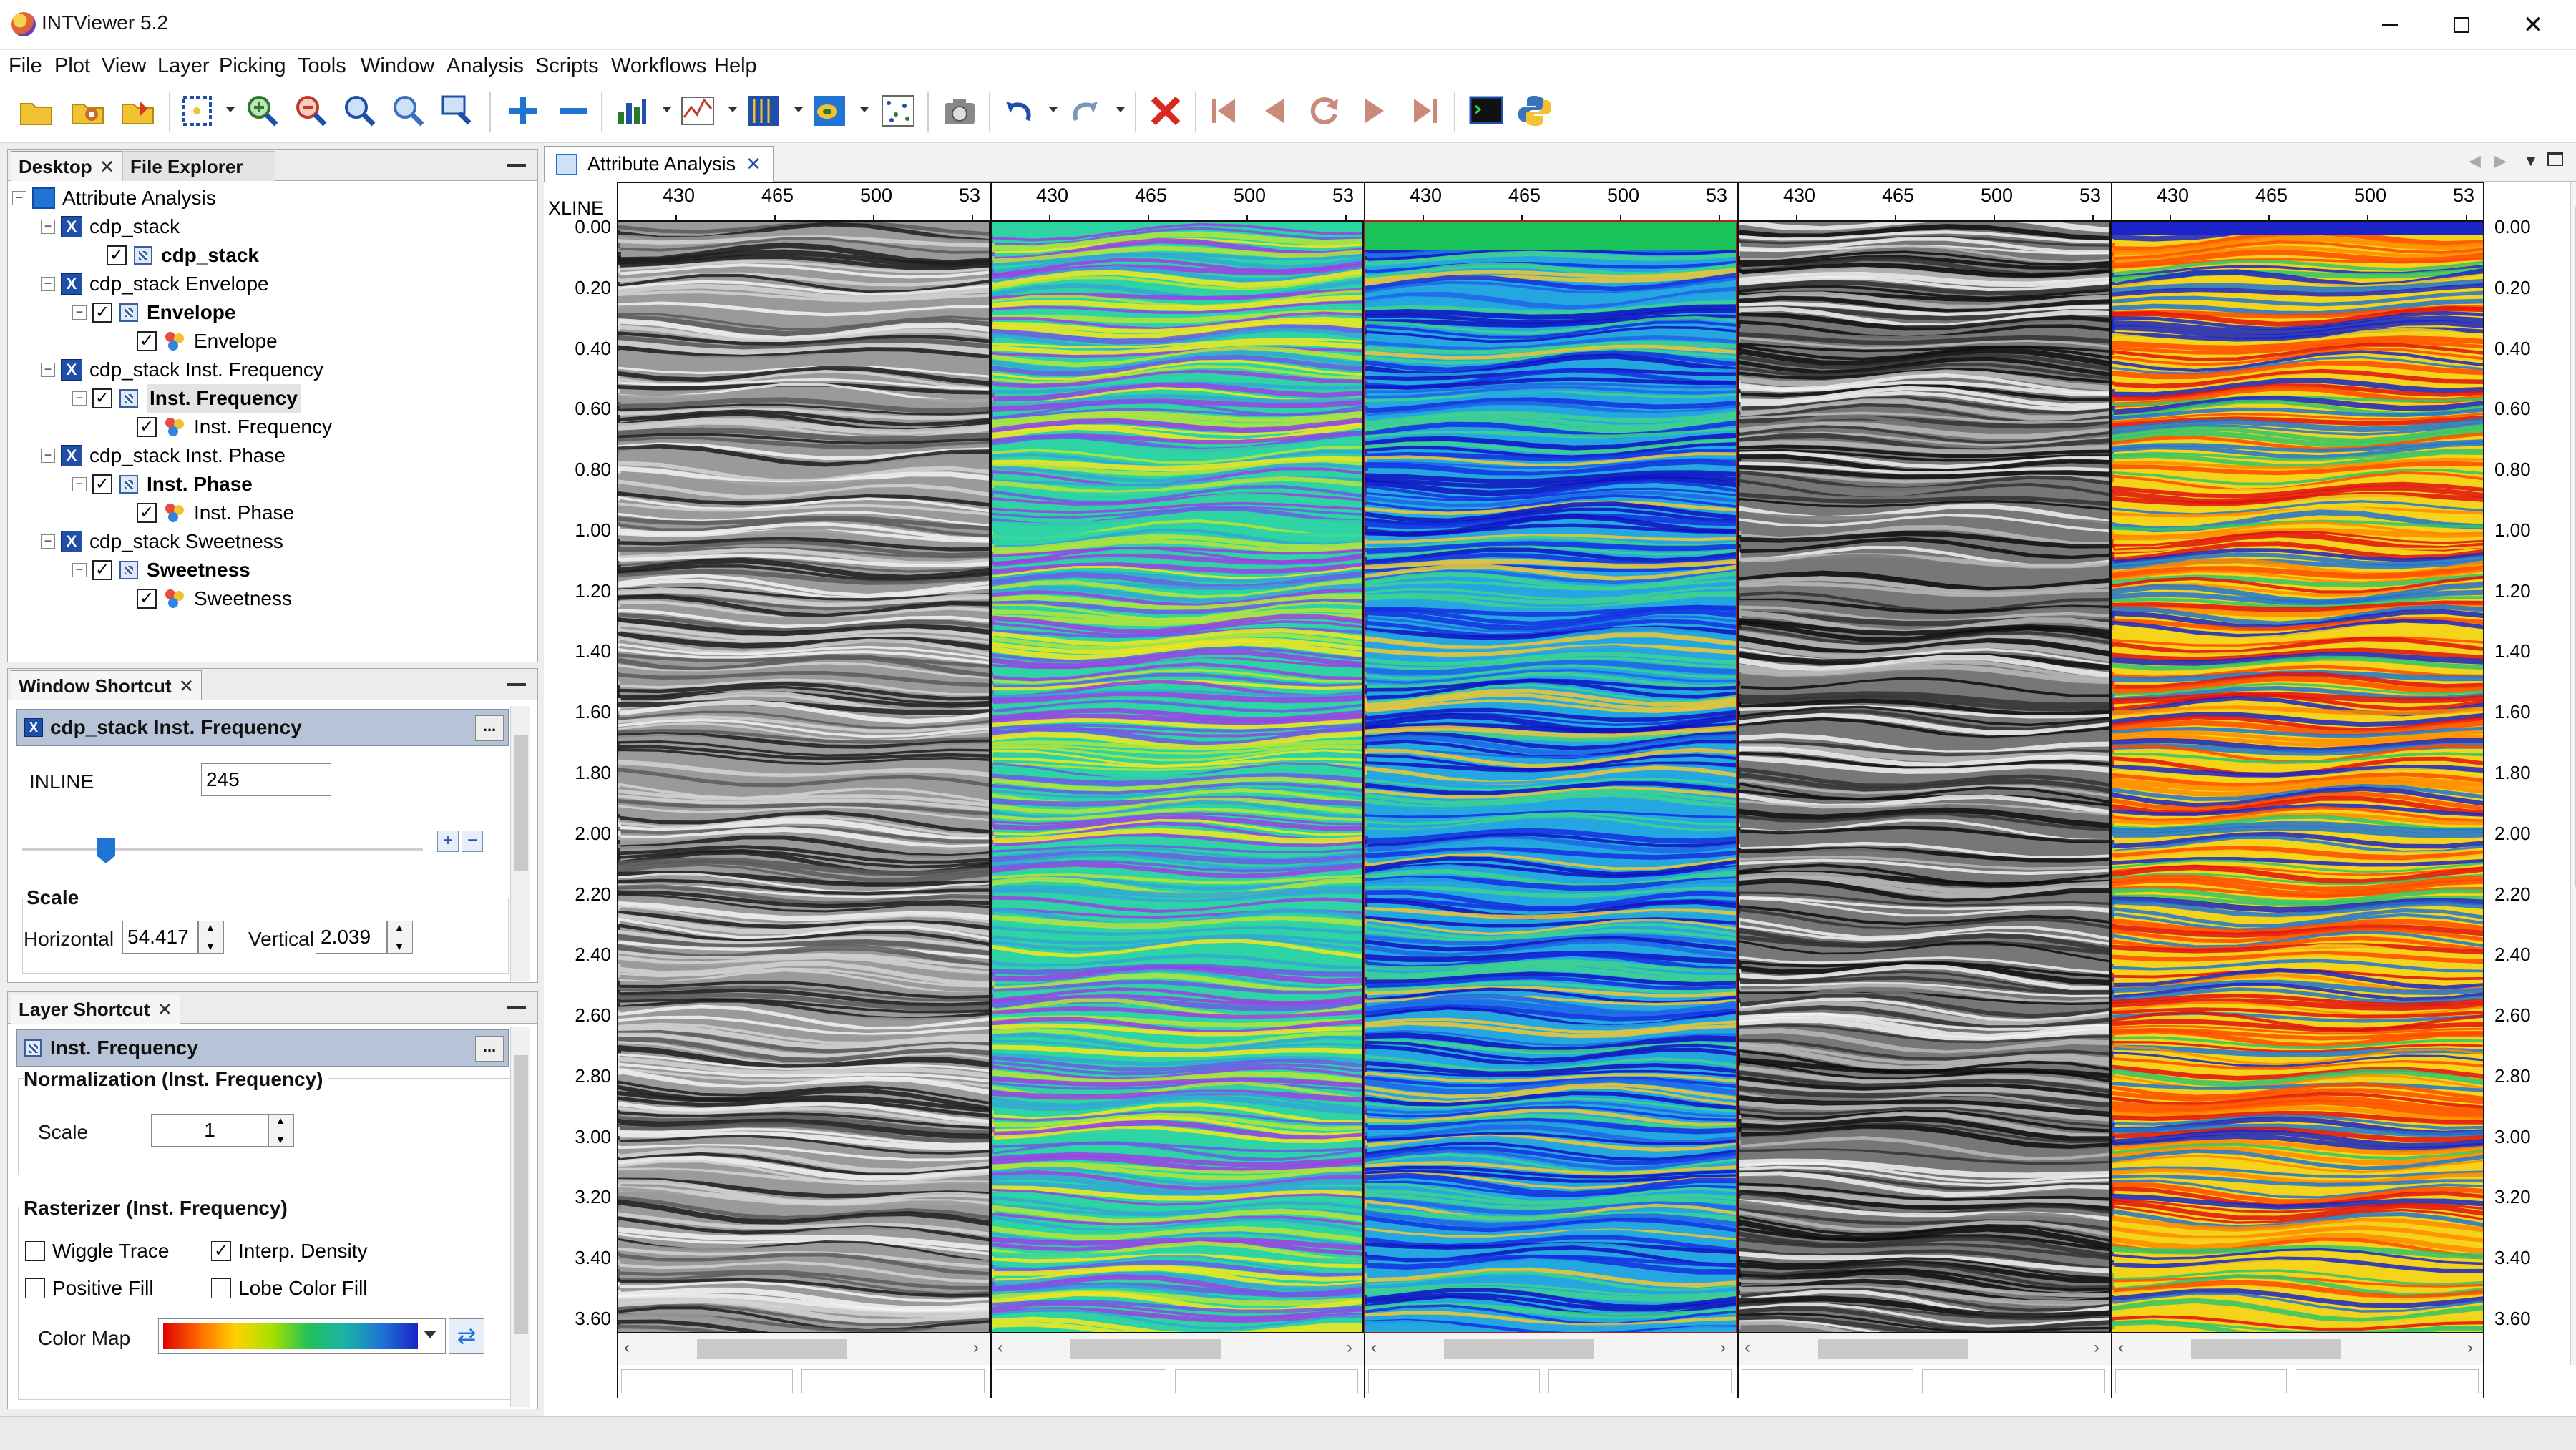  I want to click on open-folder-icon, so click(36, 111).